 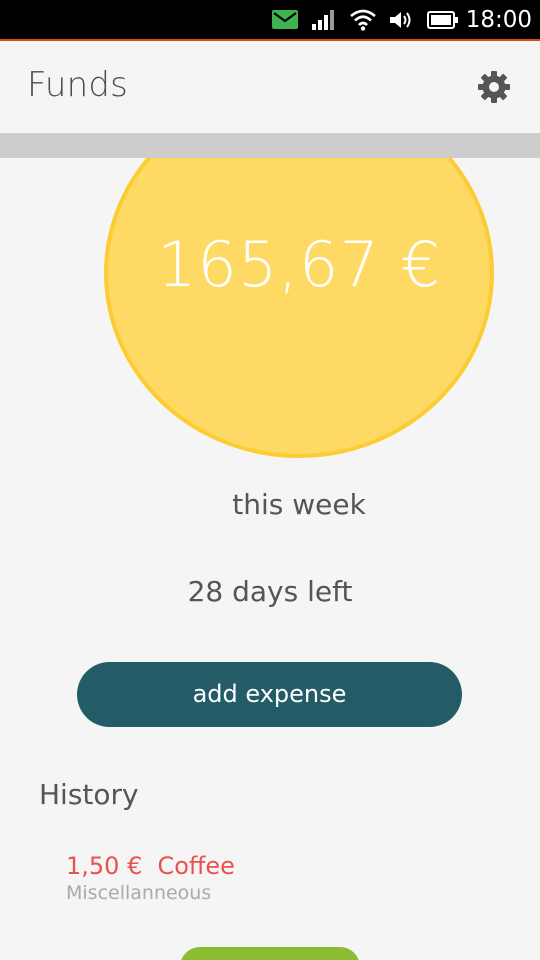 What do you see at coordinates (324, 19) in the screenshot?
I see `signal-icon` at bounding box center [324, 19].